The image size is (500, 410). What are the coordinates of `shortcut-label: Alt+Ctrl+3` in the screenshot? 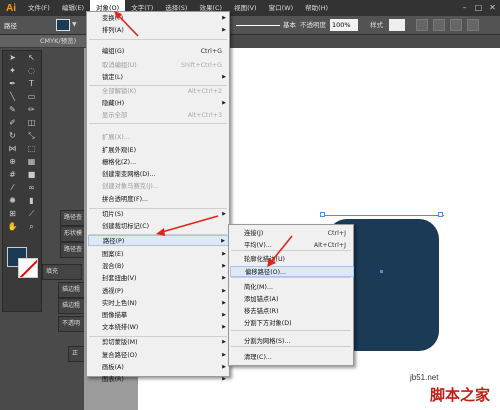 It's located at (204, 115).